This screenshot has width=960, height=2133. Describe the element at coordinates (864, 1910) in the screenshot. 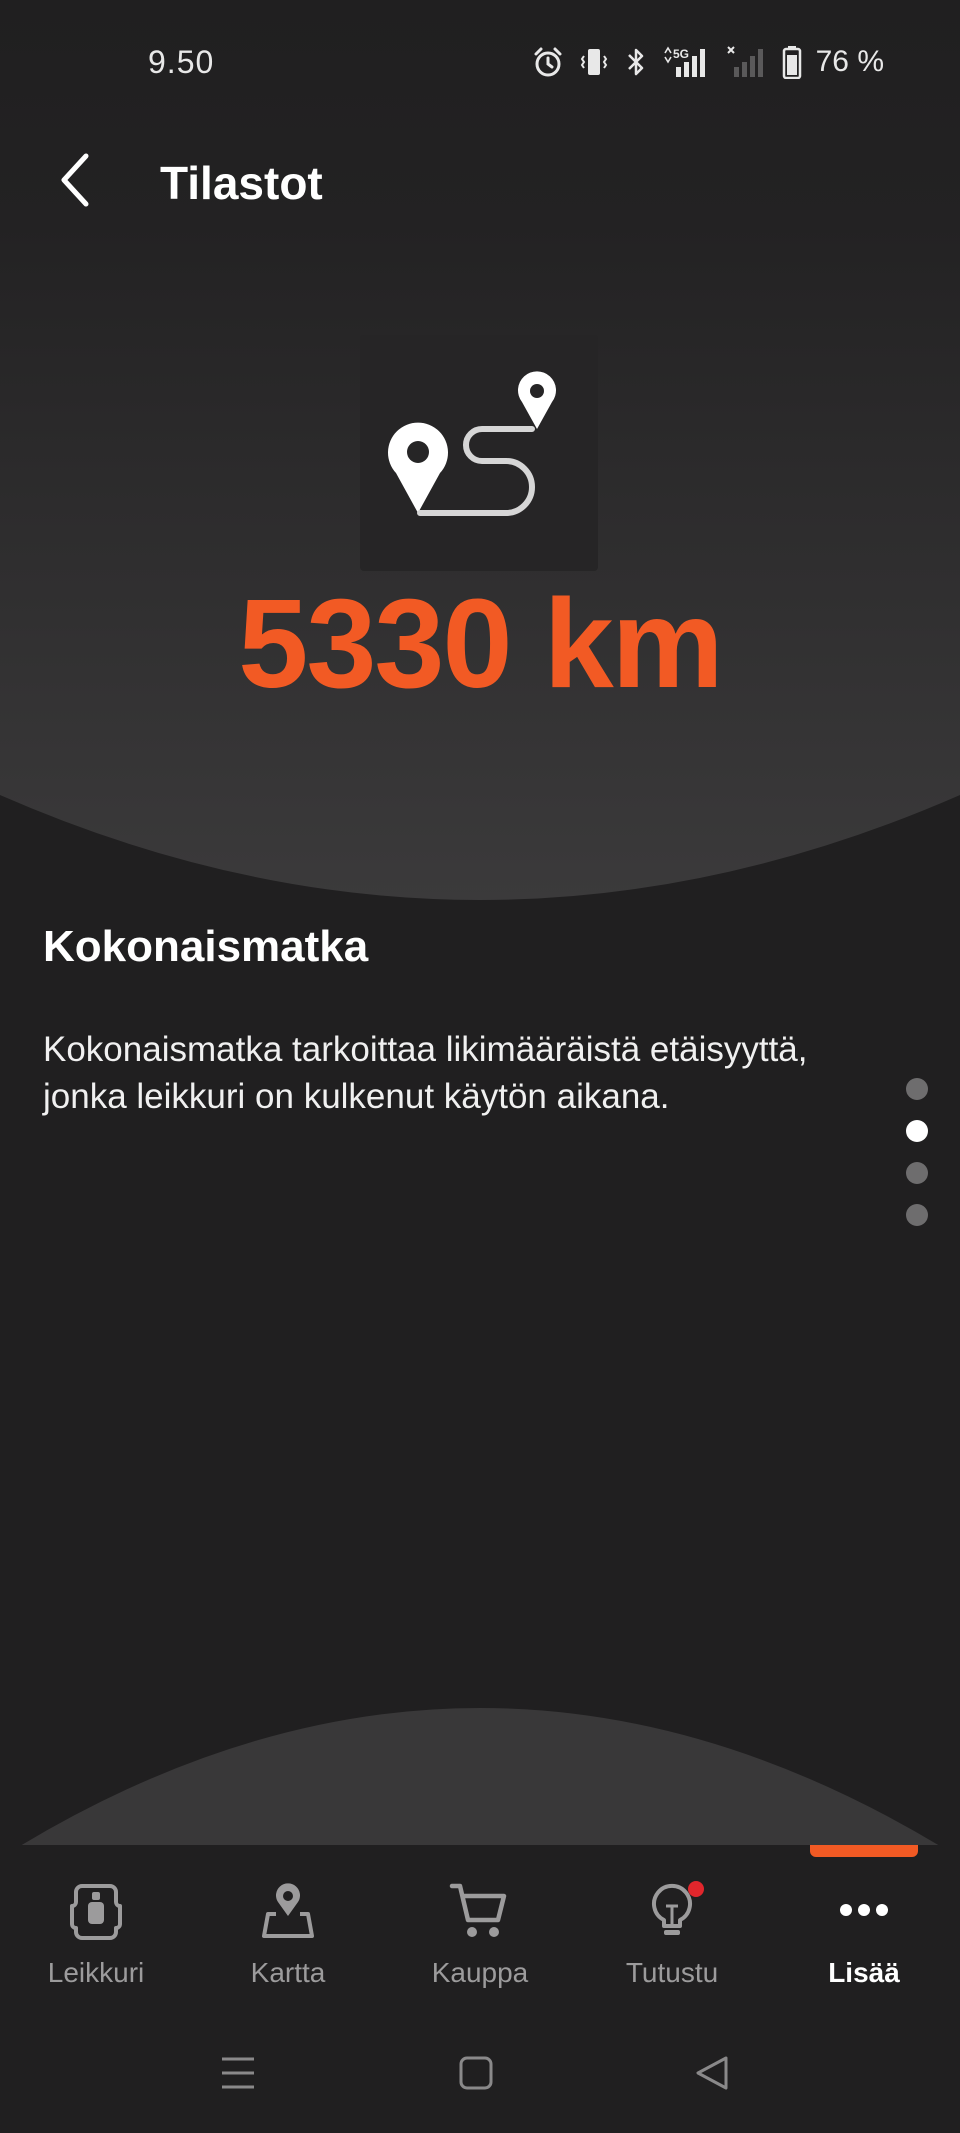

I see `more-dots-icon` at that location.